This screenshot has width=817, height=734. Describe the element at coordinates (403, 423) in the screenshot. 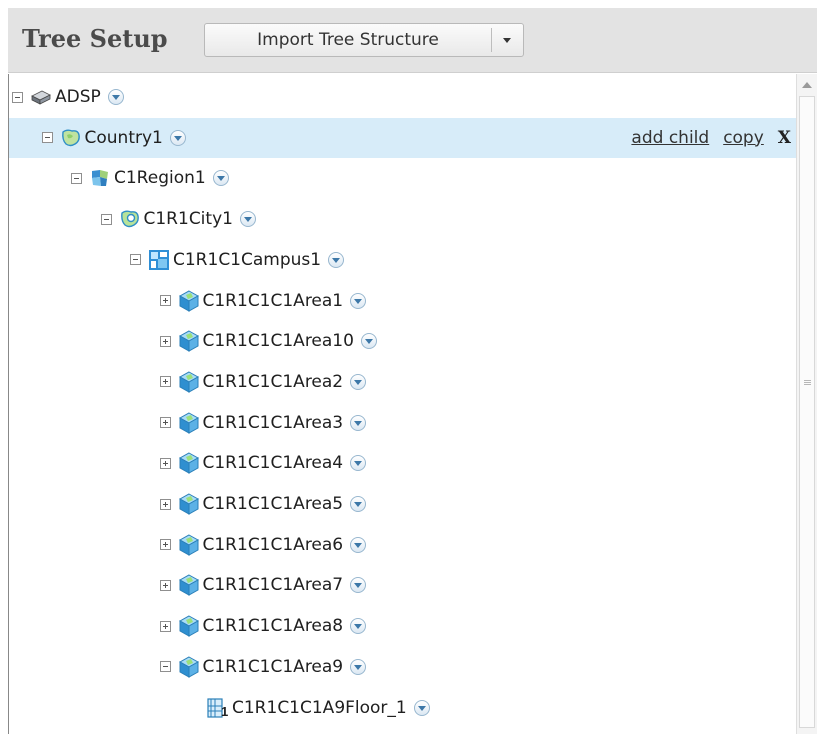

I see `tree-row: C1R1C1C1Area3` at that location.